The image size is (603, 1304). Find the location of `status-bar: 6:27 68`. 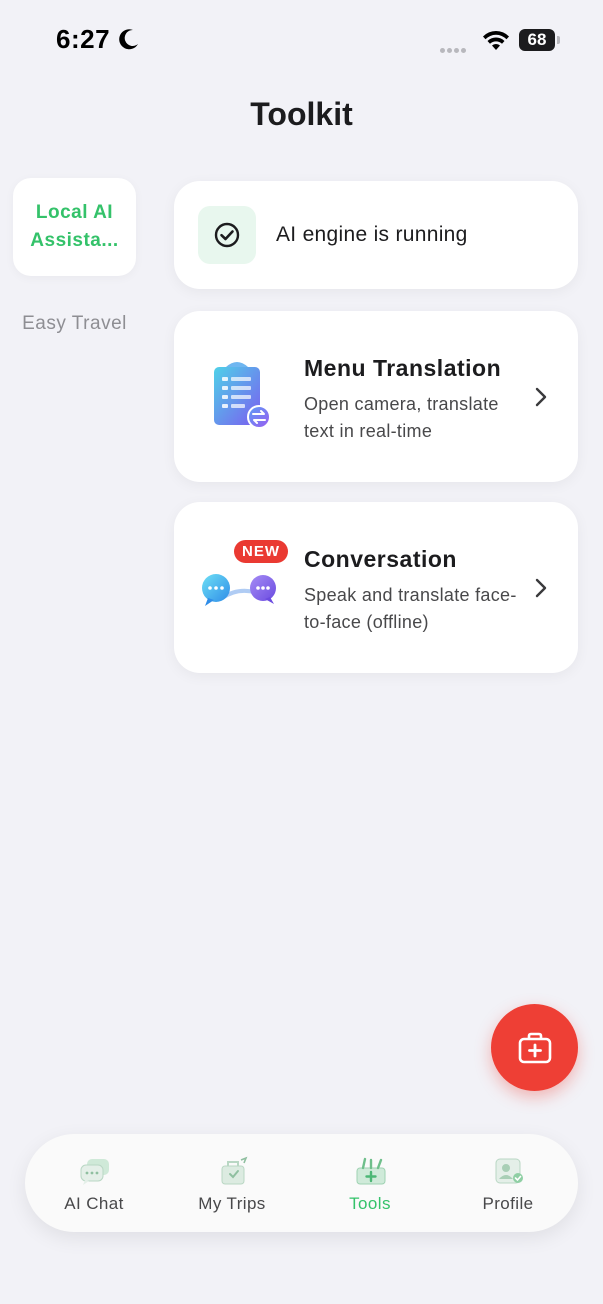

status-bar: 6:27 68 is located at coordinates (301, 40).